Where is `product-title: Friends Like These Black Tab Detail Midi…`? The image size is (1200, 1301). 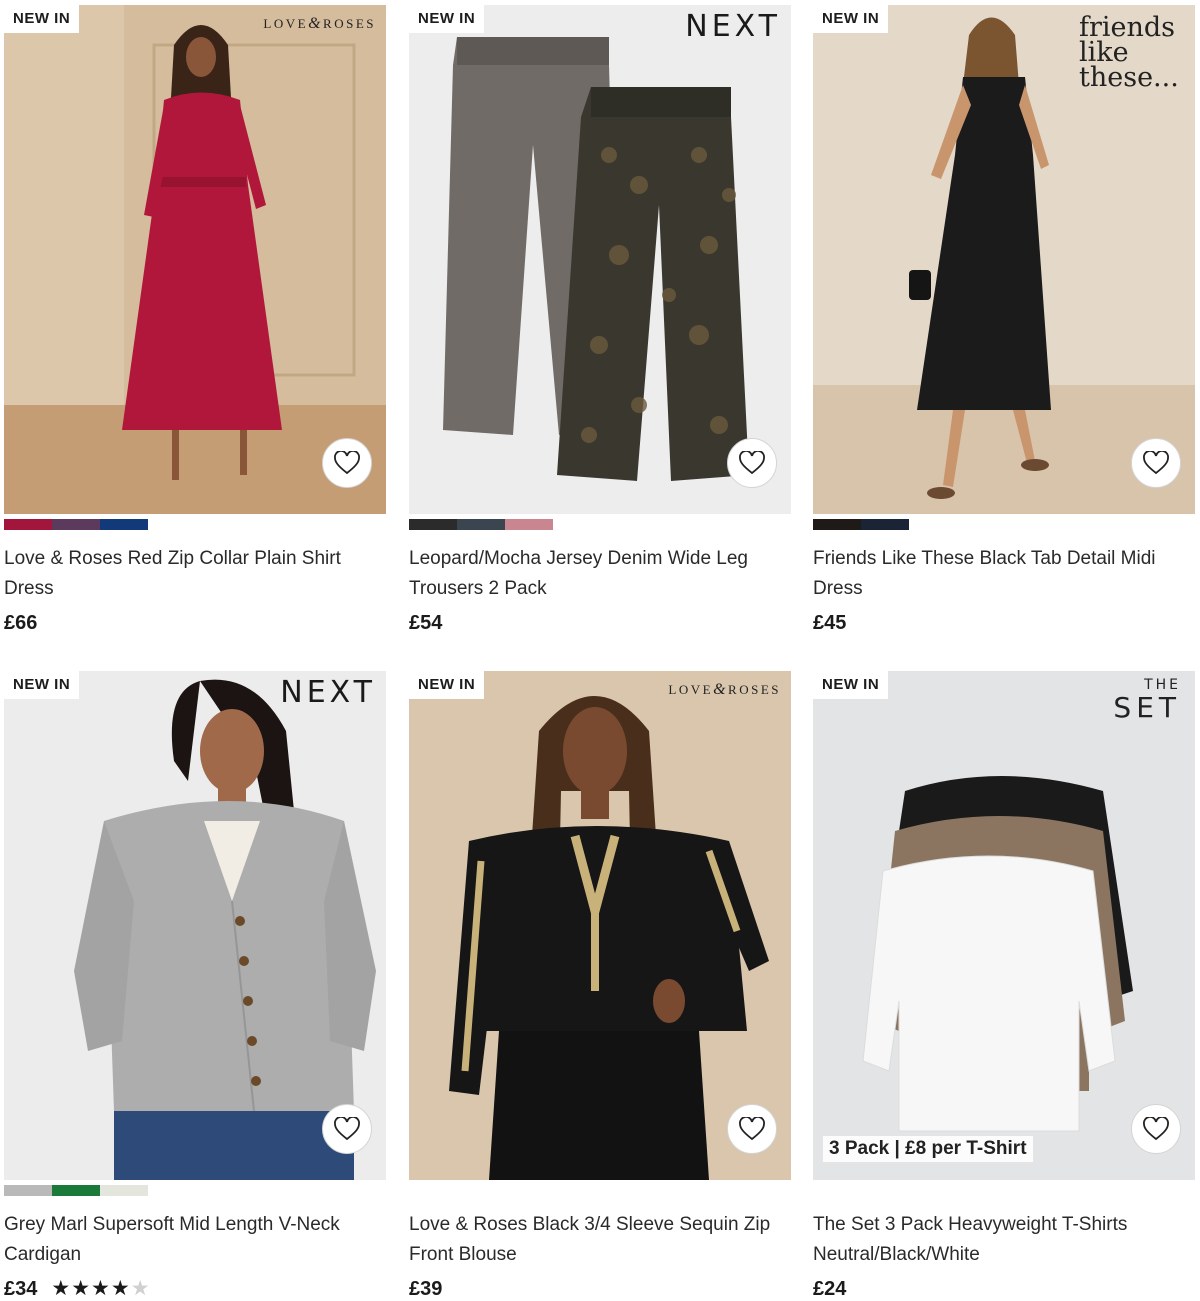 product-title: Friends Like These Black Tab Detail Midi… is located at coordinates (999, 574).